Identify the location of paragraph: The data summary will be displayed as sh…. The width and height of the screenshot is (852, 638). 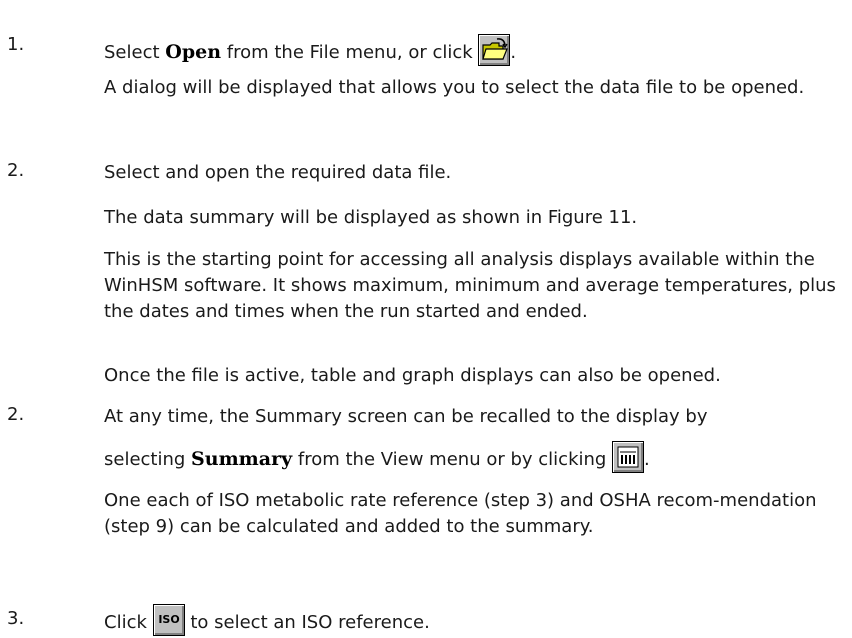
(371, 217).